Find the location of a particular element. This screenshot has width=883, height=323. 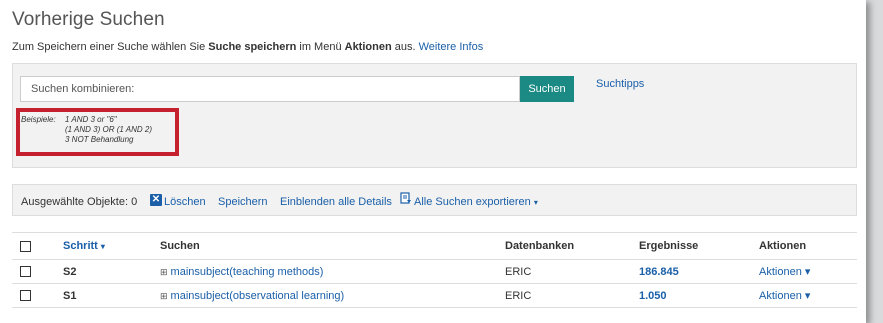

save-button: Speichern is located at coordinates (243, 202).